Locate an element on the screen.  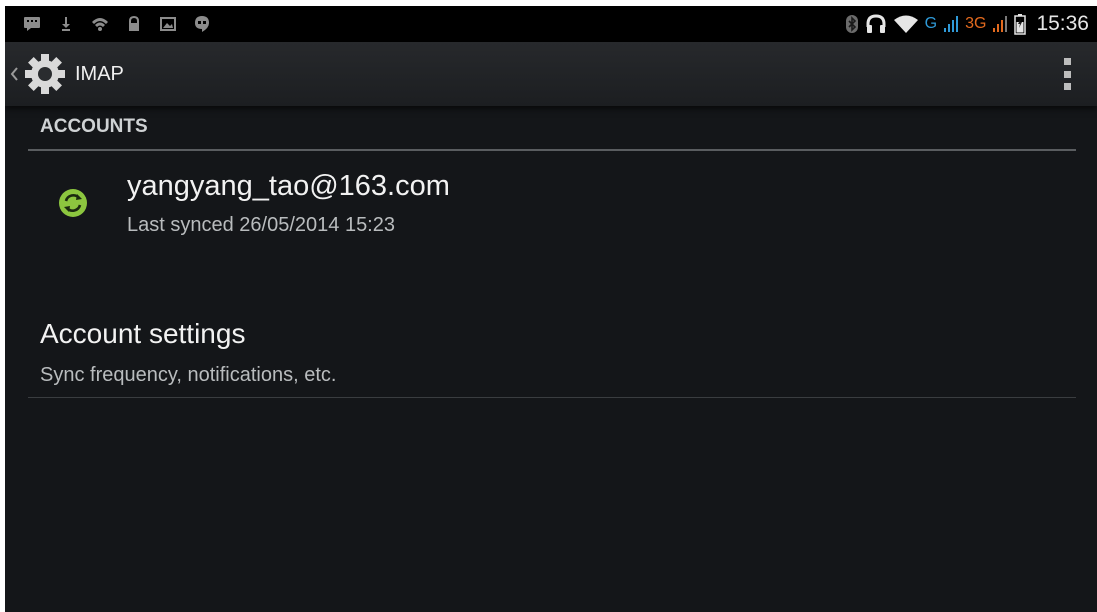
network-type-3g: 3G is located at coordinates (976, 23).